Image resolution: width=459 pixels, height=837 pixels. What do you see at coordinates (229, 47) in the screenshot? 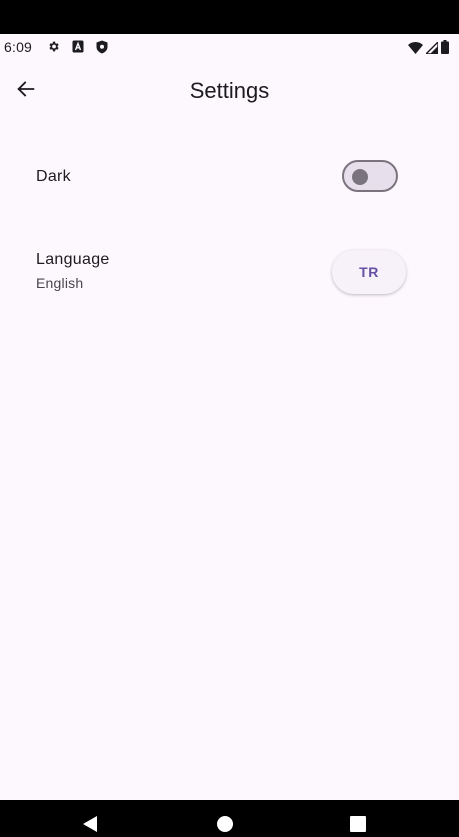
I see `status-bar: 6:09` at bounding box center [229, 47].